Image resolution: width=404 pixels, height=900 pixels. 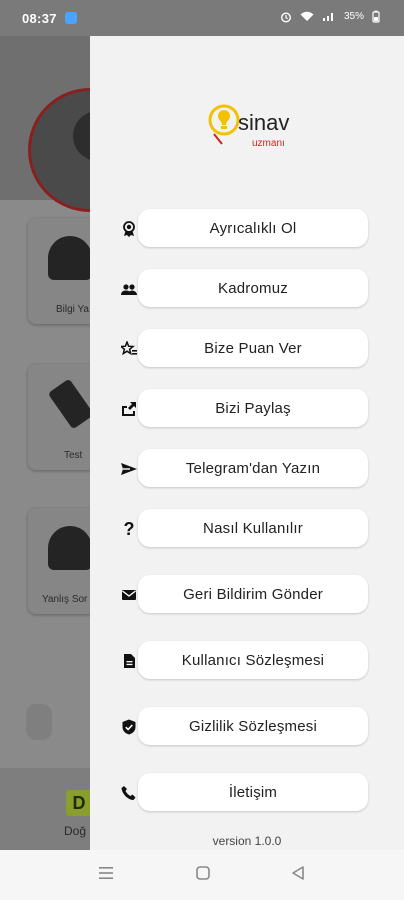 I want to click on version-label: version 1.0.0, so click(x=247, y=841).